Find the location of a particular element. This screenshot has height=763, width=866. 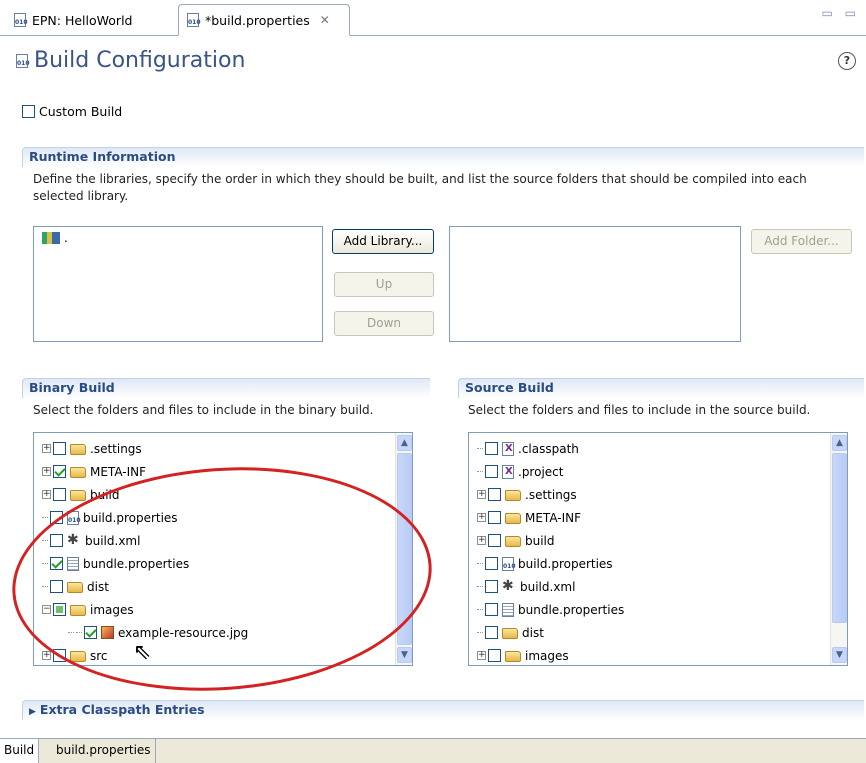

tab-epn-helloworld: EPN: HelloWorld is located at coordinates (88, 20).